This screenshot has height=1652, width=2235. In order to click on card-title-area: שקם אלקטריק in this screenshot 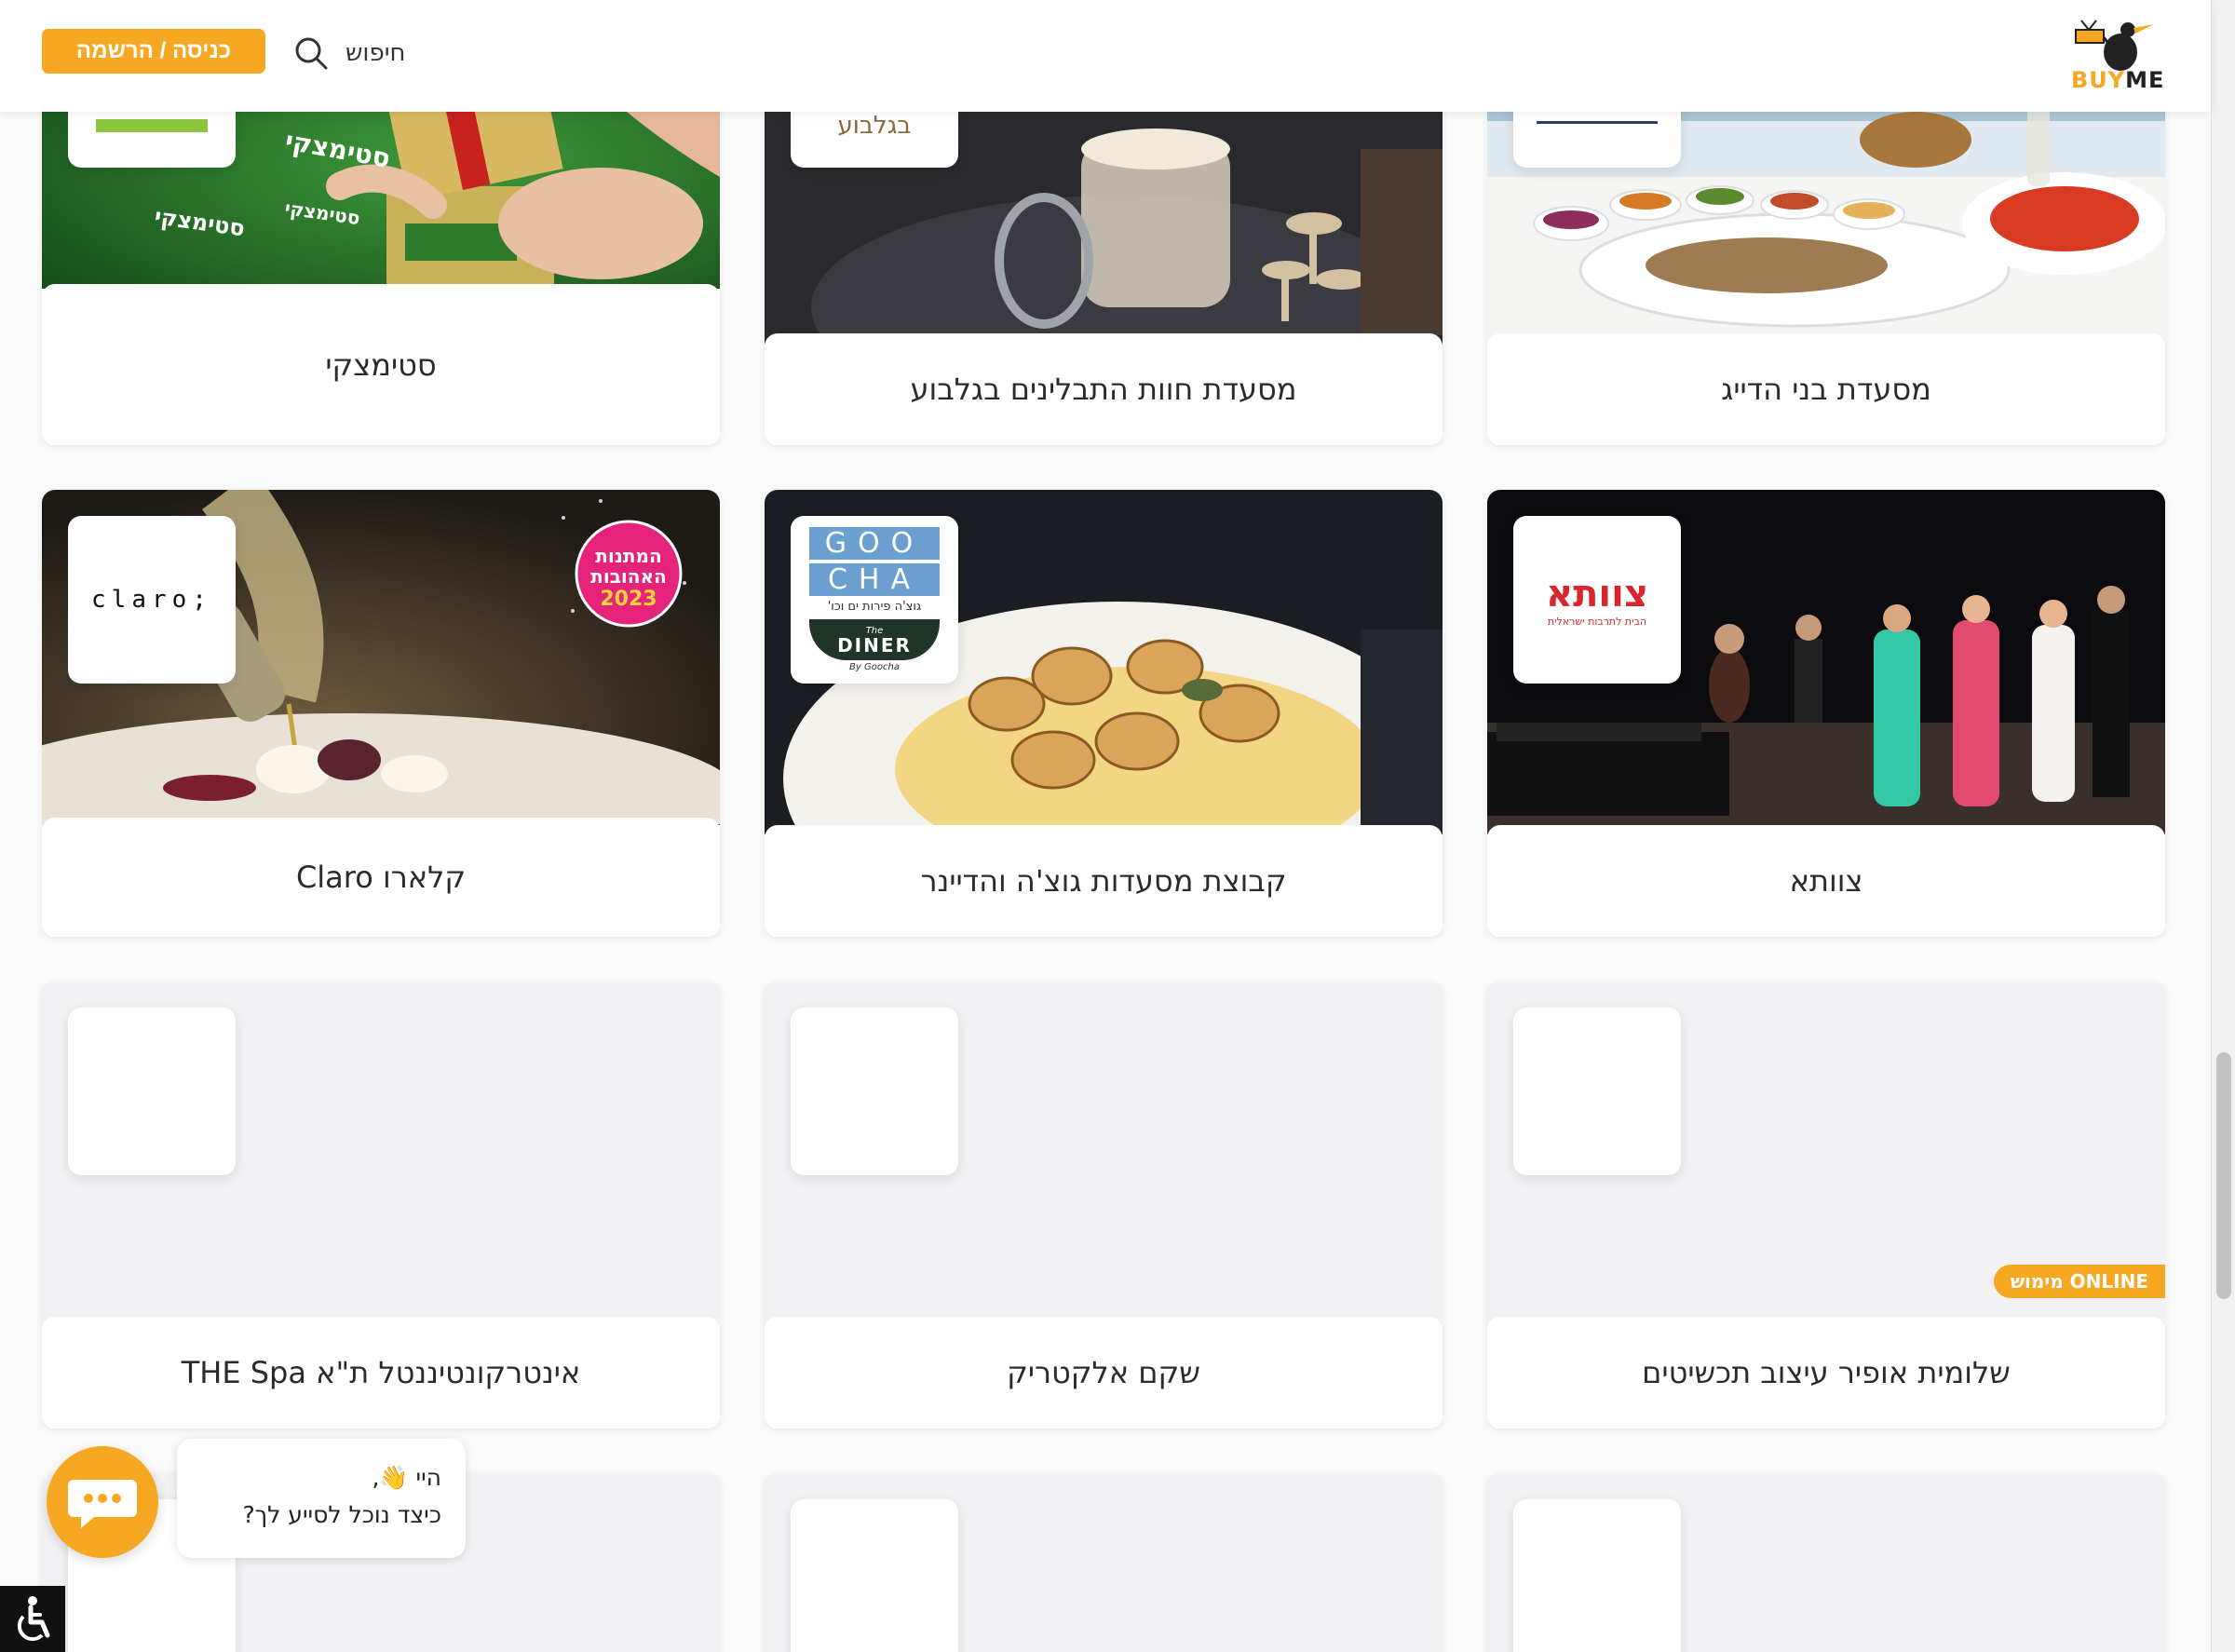, I will do `click(1104, 1373)`.